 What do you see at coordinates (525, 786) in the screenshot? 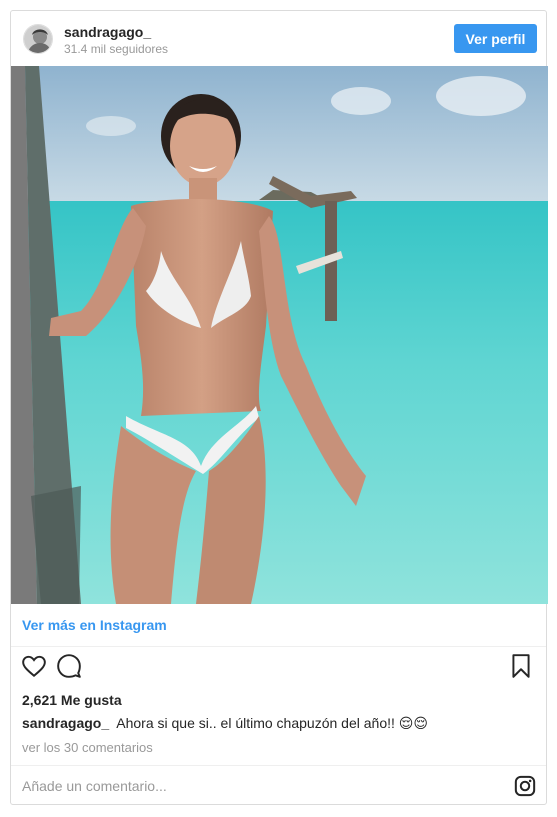
I see `instagram-icon` at bounding box center [525, 786].